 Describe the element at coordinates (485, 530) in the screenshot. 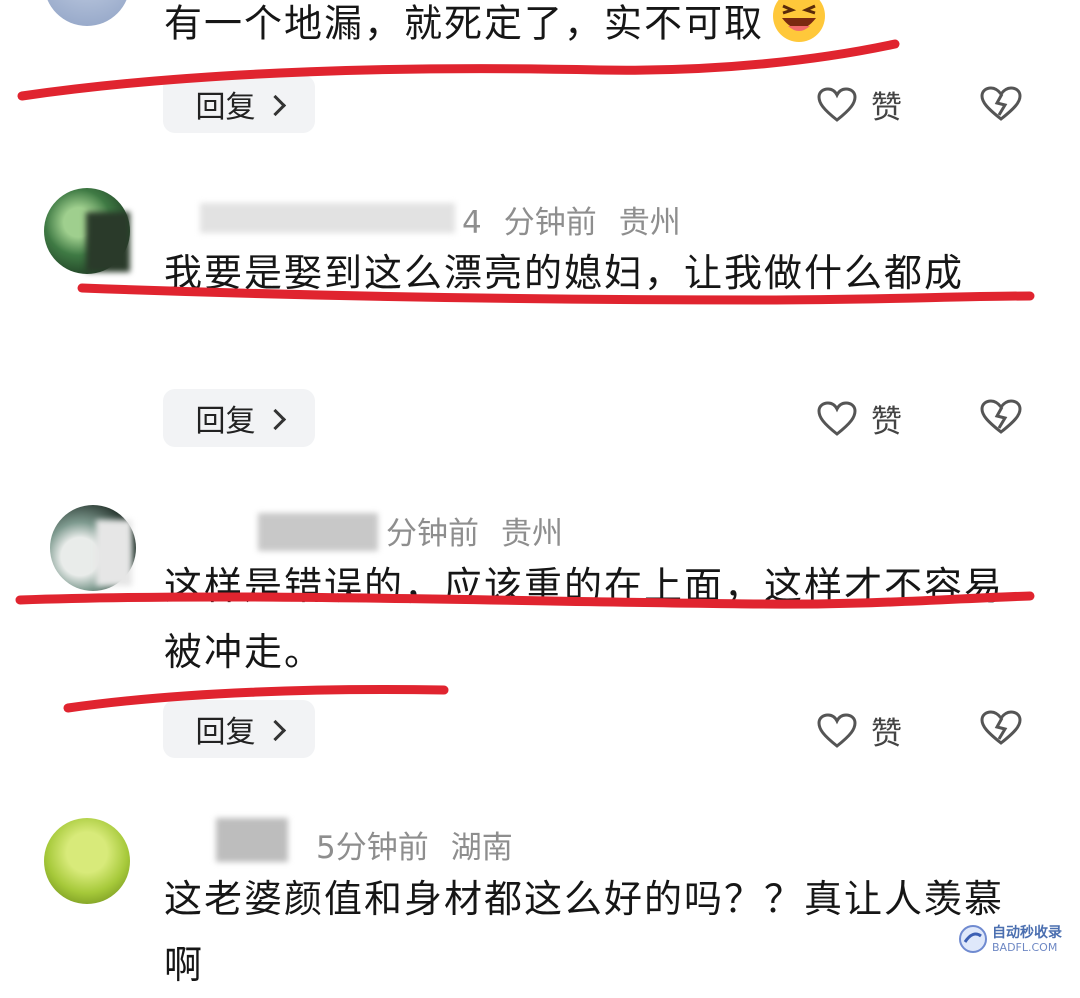

I see `comment-meta: 分钟前 贵州` at that location.